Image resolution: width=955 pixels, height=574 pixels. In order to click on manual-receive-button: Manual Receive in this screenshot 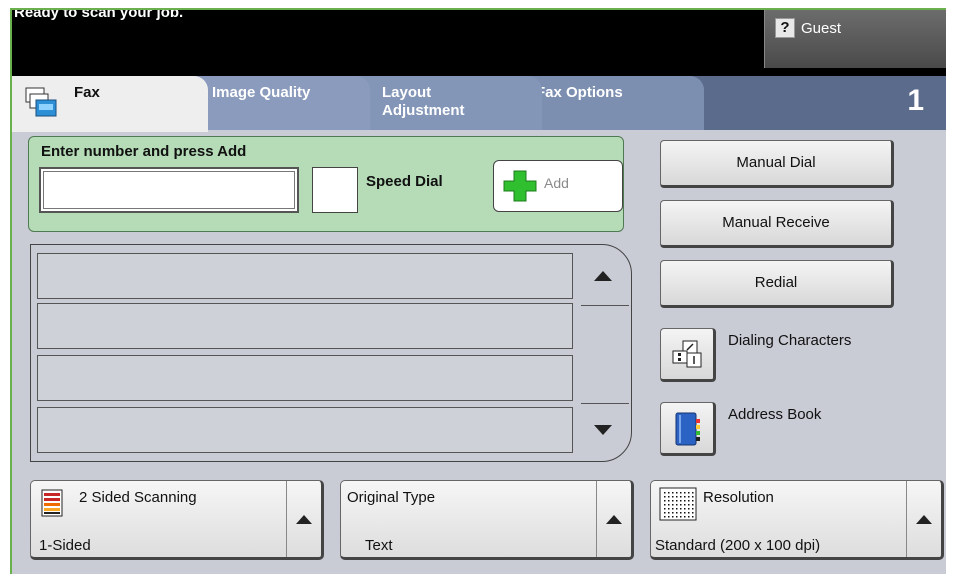, I will do `click(777, 224)`.